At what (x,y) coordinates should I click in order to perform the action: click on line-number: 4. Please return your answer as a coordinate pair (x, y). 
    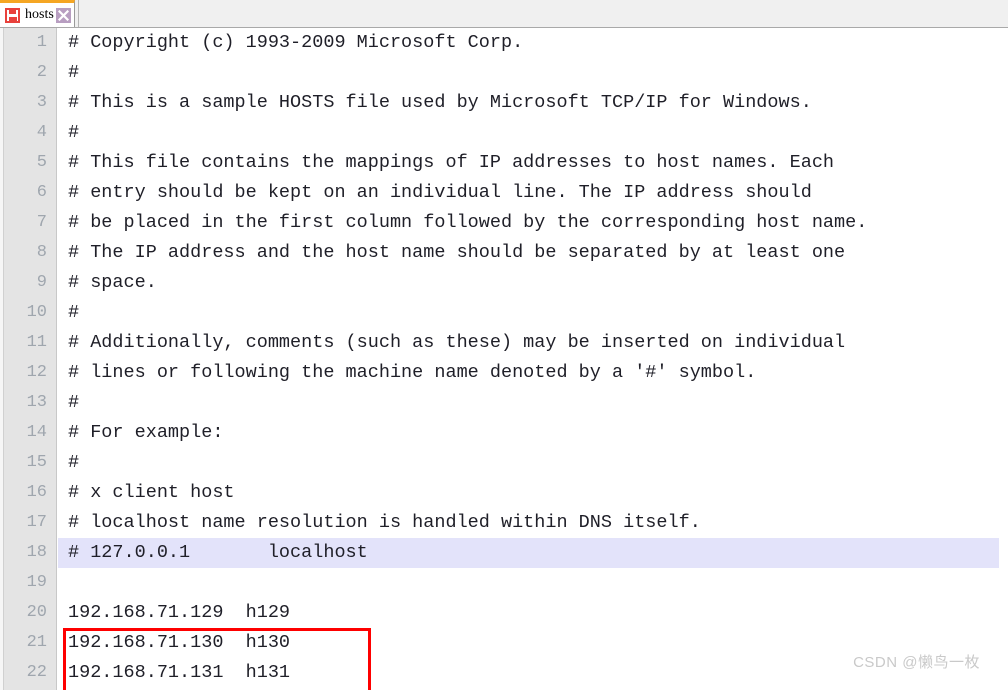
    Looking at the image, I should click on (41, 132).